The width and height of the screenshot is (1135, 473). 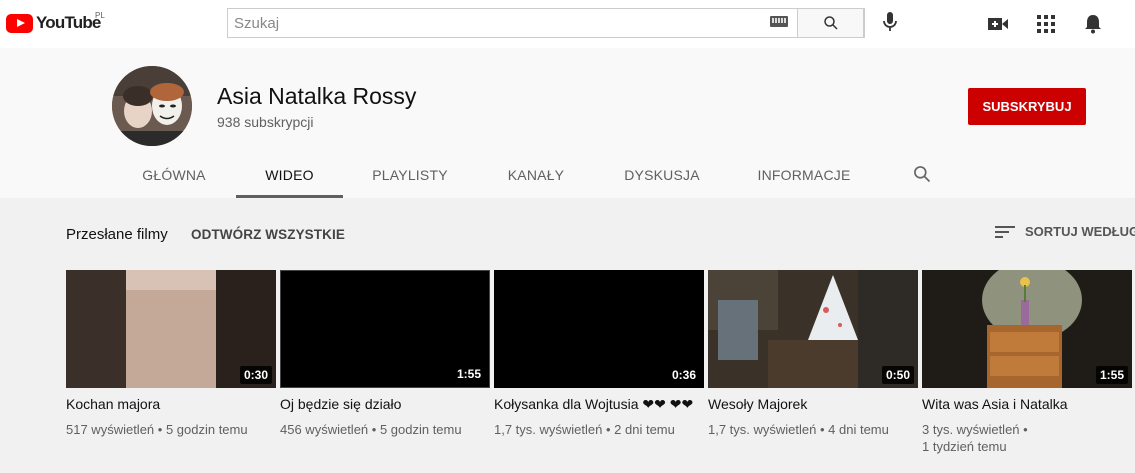 I want to click on masthead: YouTube PL, so click(x=567, y=24).